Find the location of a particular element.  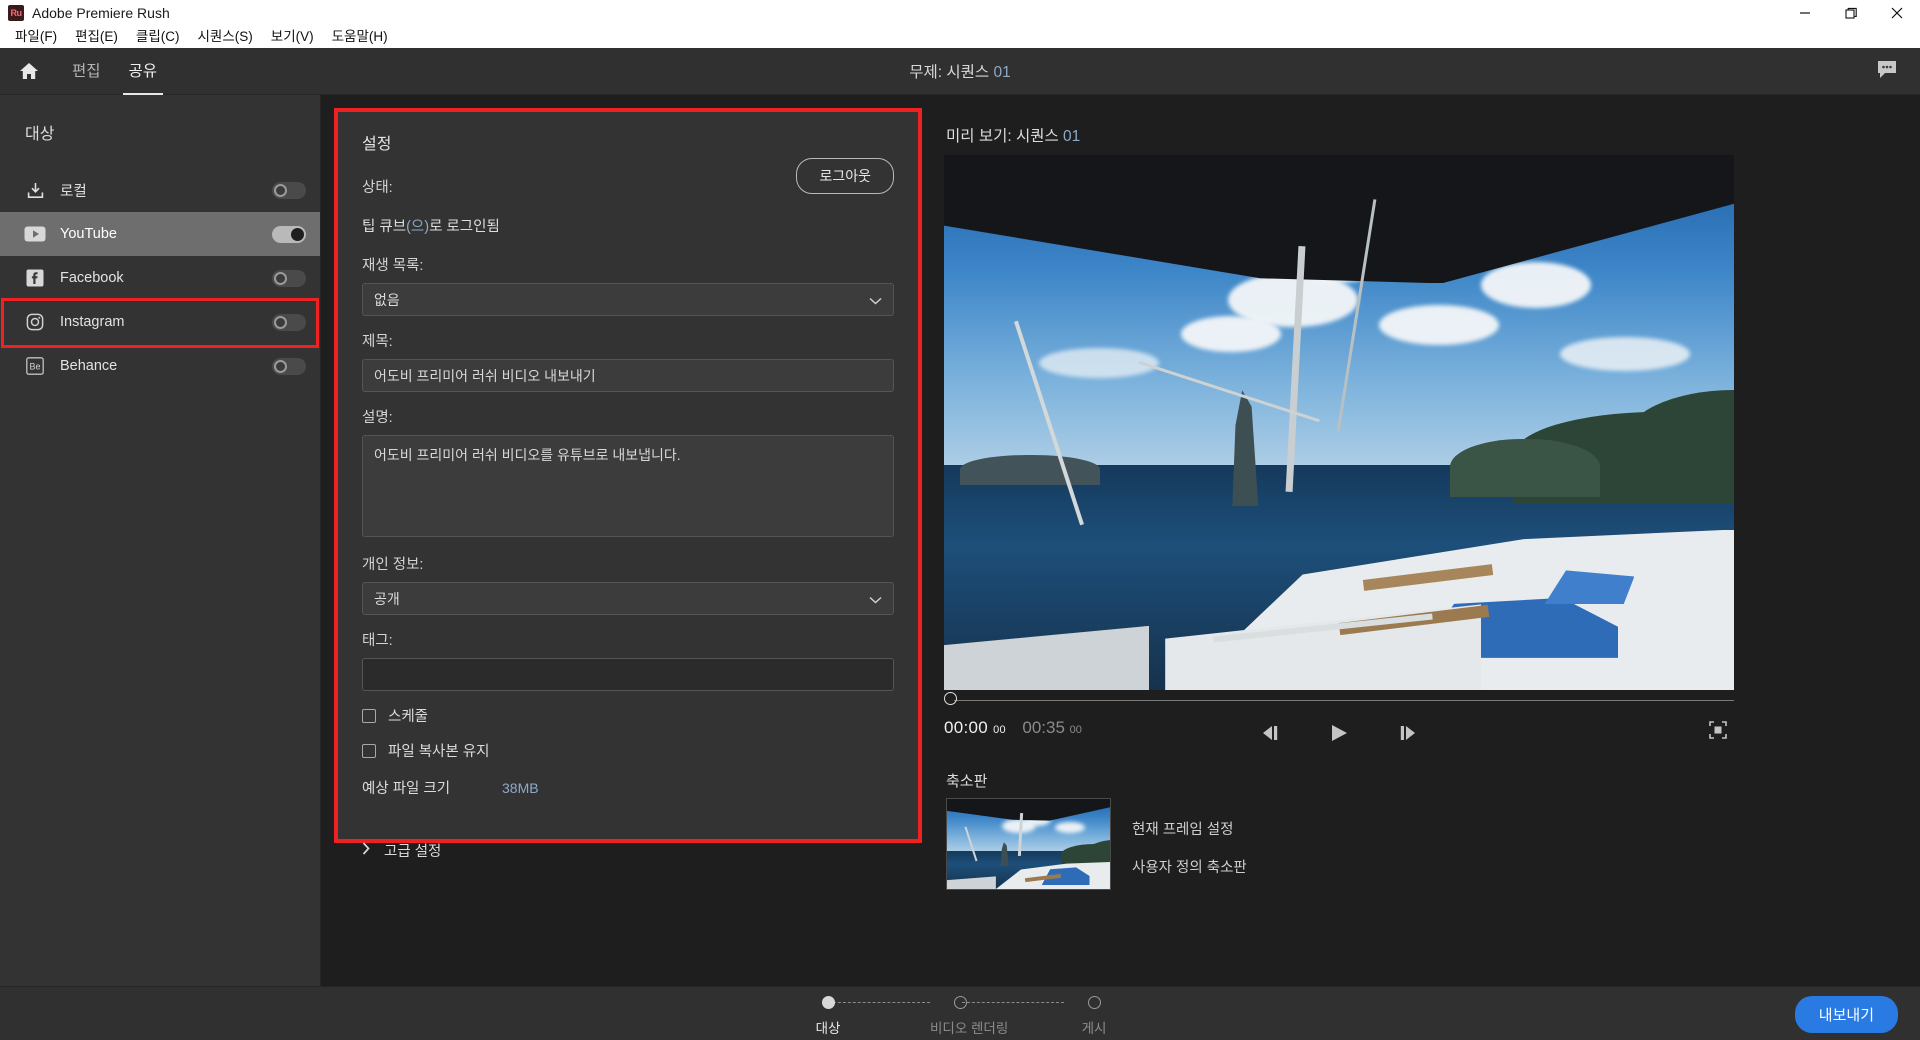

preview-timeline is located at coordinates (1339, 698).